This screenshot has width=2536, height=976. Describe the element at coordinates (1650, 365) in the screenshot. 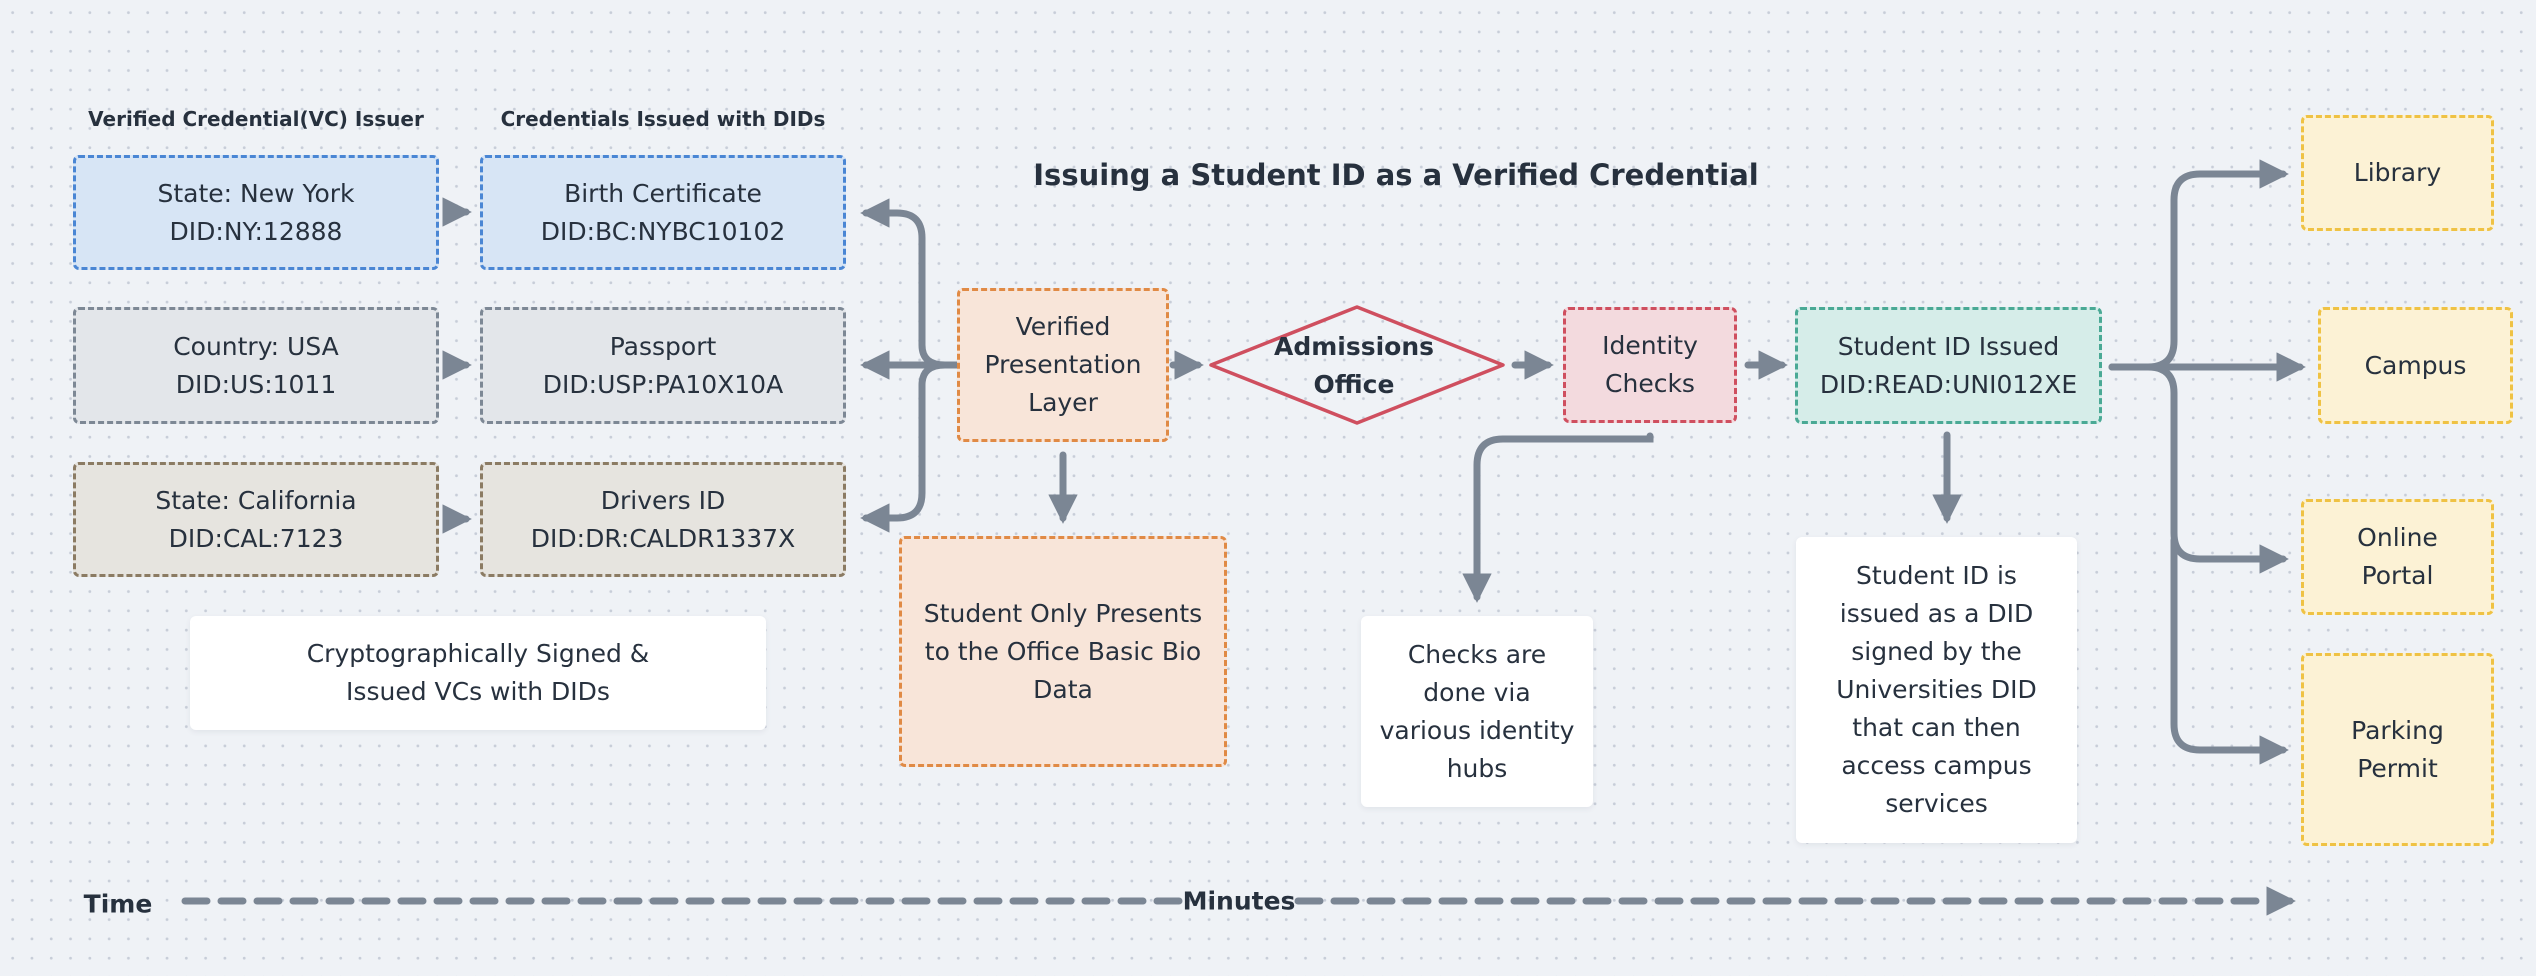

I see `identity-checks: Identity Checks` at that location.